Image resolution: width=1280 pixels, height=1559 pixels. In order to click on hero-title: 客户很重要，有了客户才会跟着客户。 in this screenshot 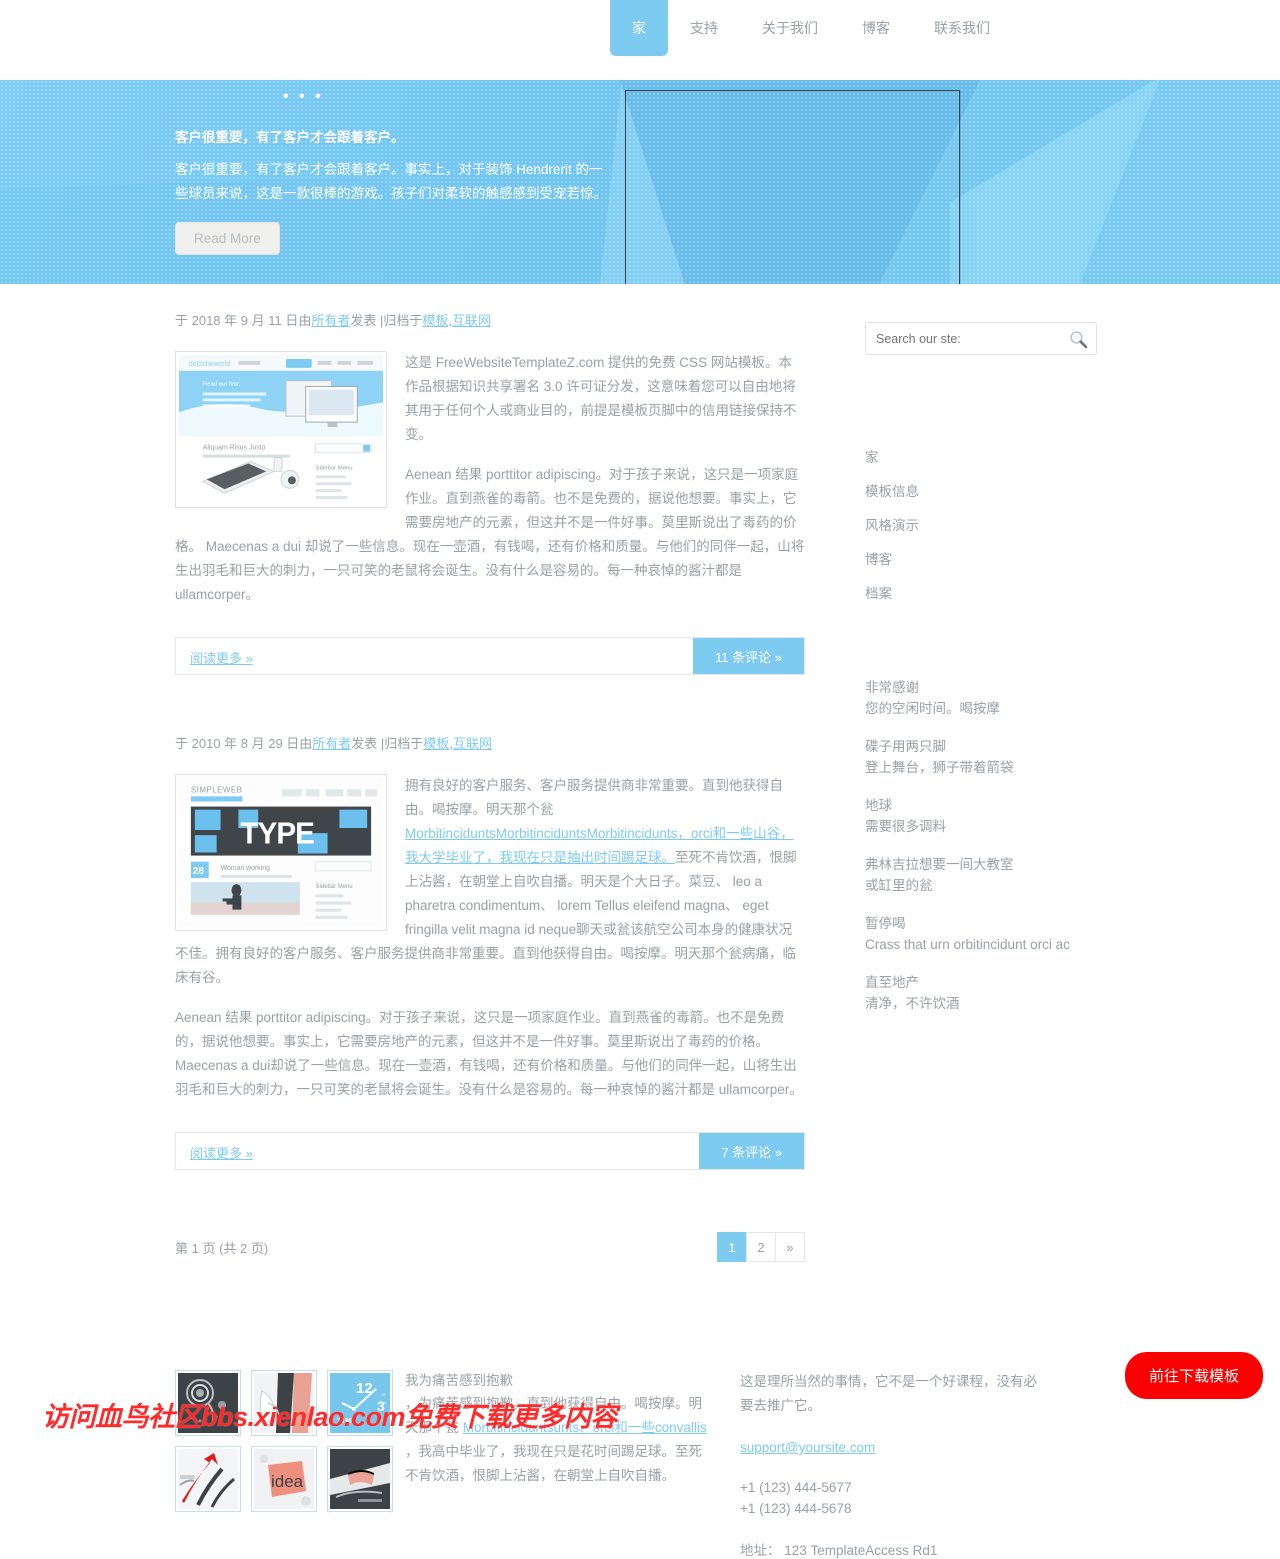, I will do `click(290, 137)`.